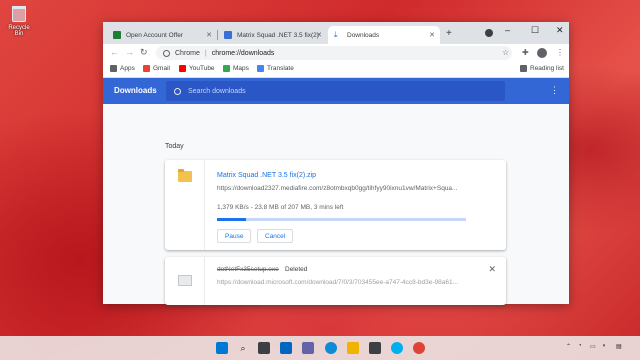 This screenshot has height=360, width=640. What do you see at coordinates (363, 35) in the screenshot?
I see `tab-label: Downloads` at bounding box center [363, 35].